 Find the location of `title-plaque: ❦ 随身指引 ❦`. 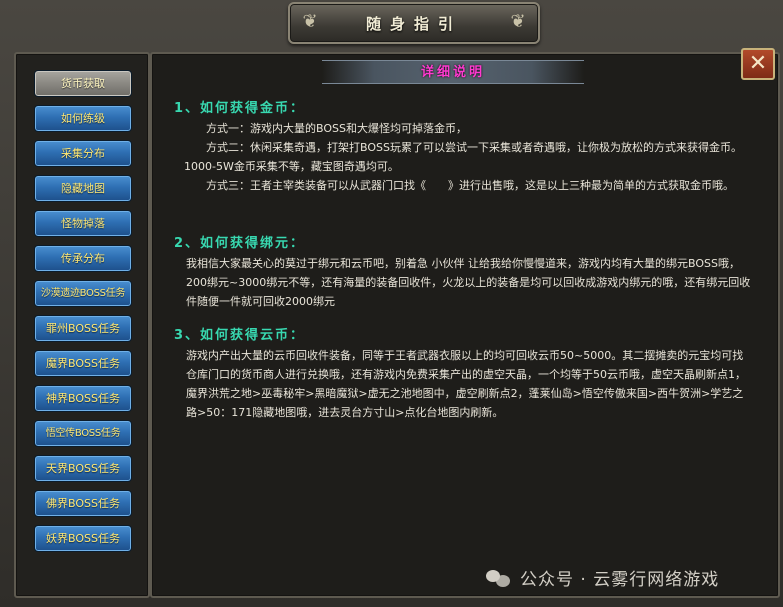

title-plaque: ❦ 随身指引 ❦ is located at coordinates (414, 23).